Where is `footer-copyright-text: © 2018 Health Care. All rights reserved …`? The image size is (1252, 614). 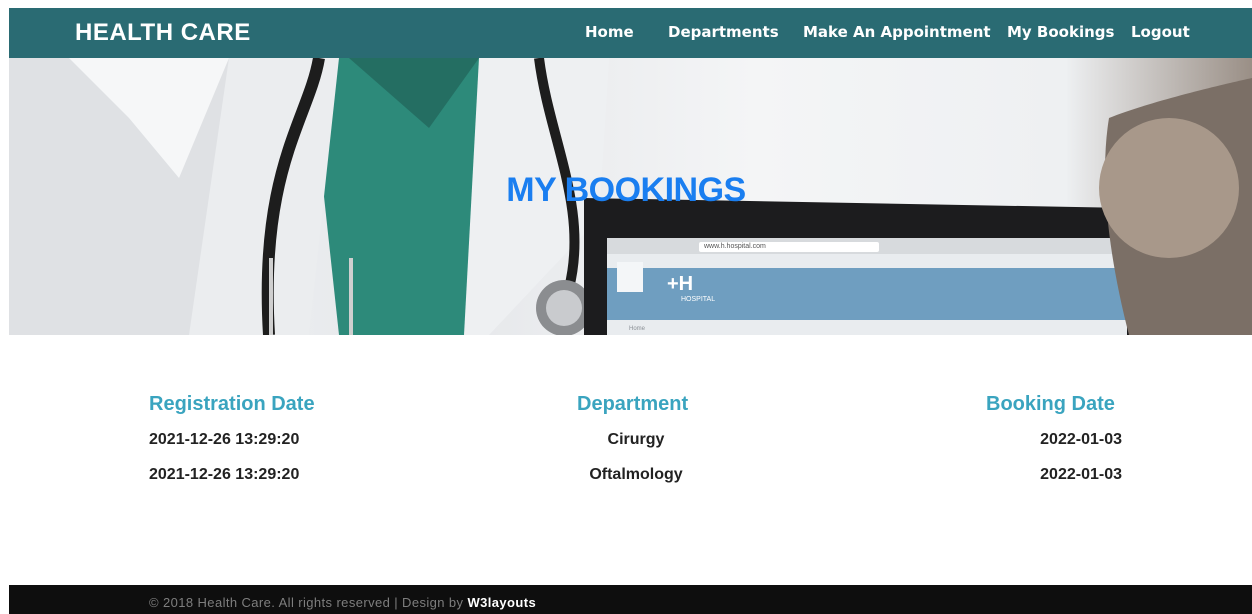 footer-copyright-text: © 2018 Health Care. All rights reserved … is located at coordinates (308, 602).